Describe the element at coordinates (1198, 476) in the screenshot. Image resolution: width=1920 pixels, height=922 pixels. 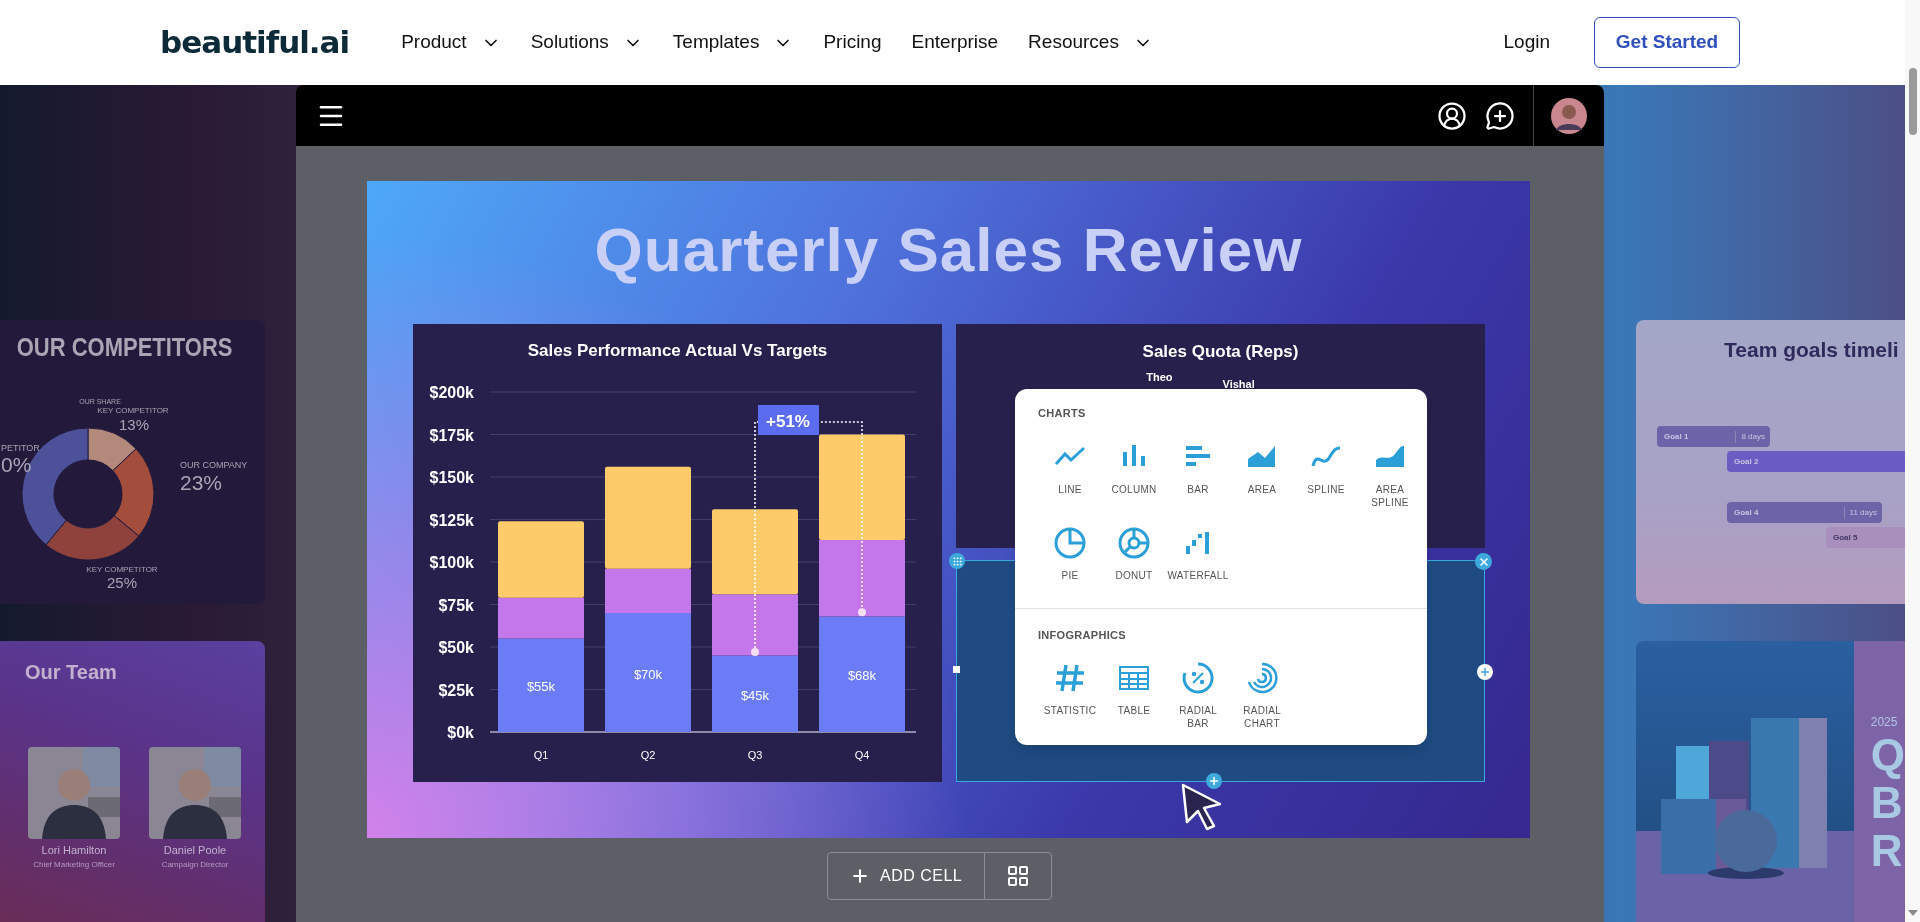
I see `chart-type-option: BAR` at that location.